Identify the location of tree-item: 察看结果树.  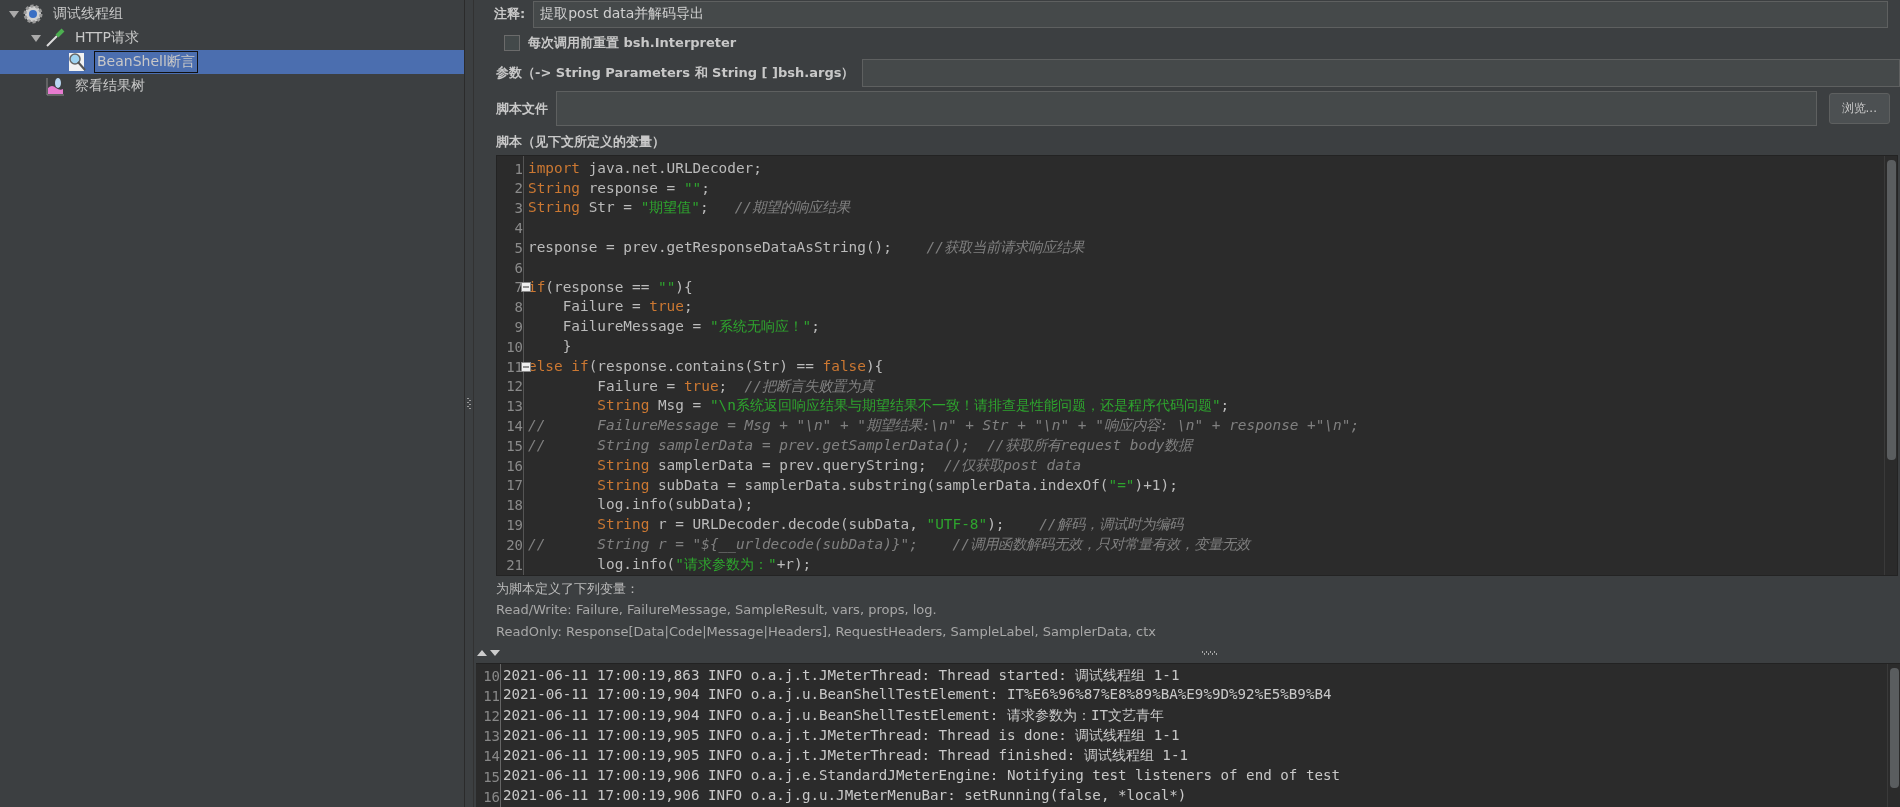
(232, 86).